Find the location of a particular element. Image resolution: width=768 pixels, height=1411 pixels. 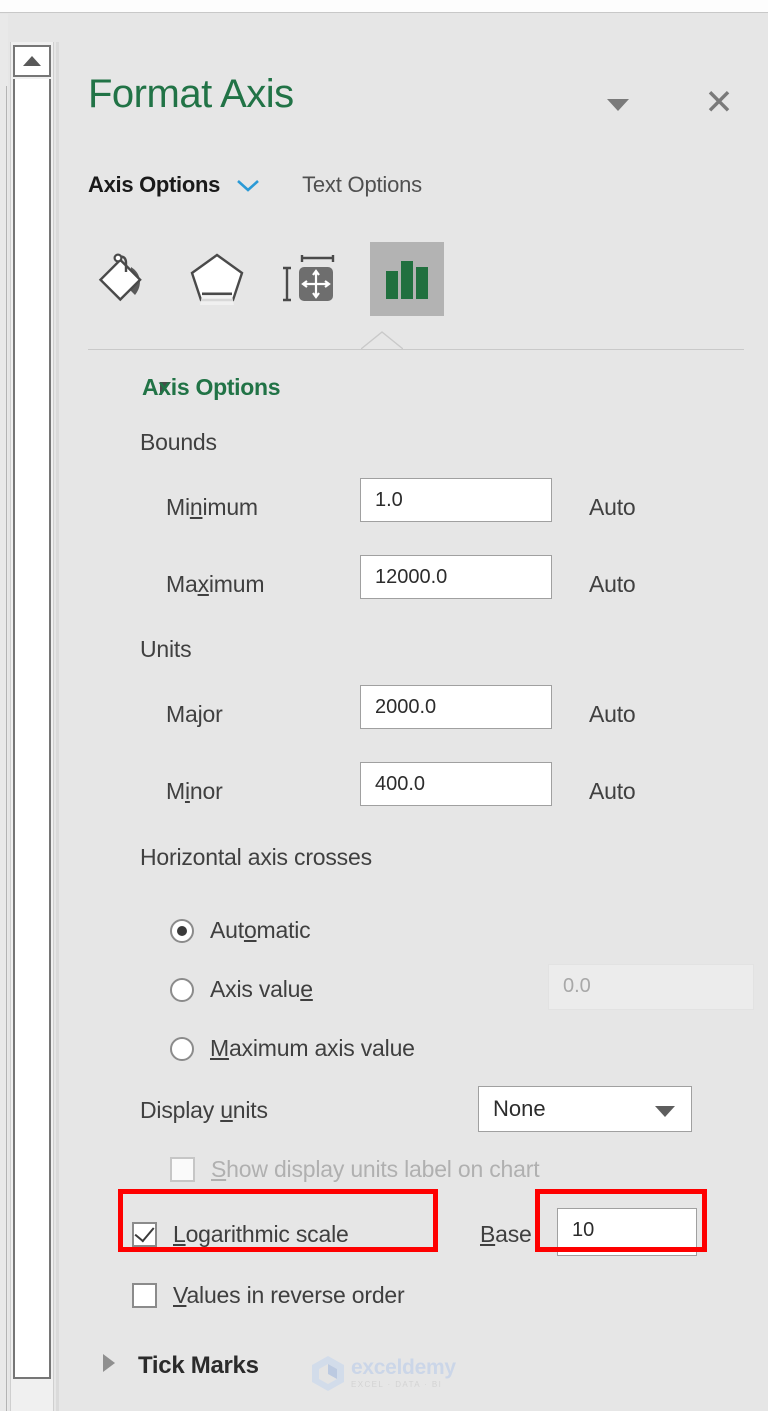

radio-automatic: Automatic is located at coordinates (240, 930).